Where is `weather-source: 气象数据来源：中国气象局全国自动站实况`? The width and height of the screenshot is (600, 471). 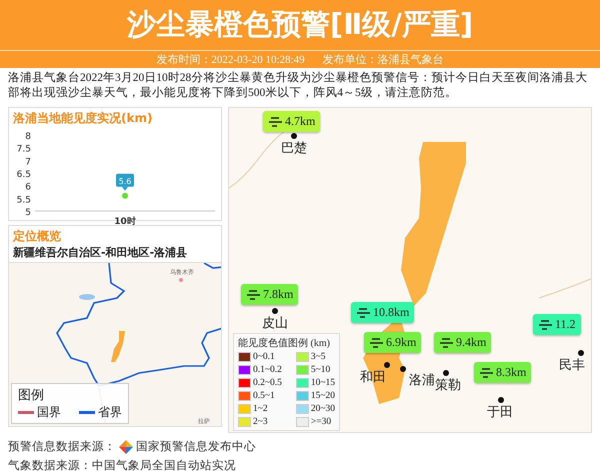 weather-source: 气象数据来源：中国气象局全国自动站实况 is located at coordinates (122, 464).